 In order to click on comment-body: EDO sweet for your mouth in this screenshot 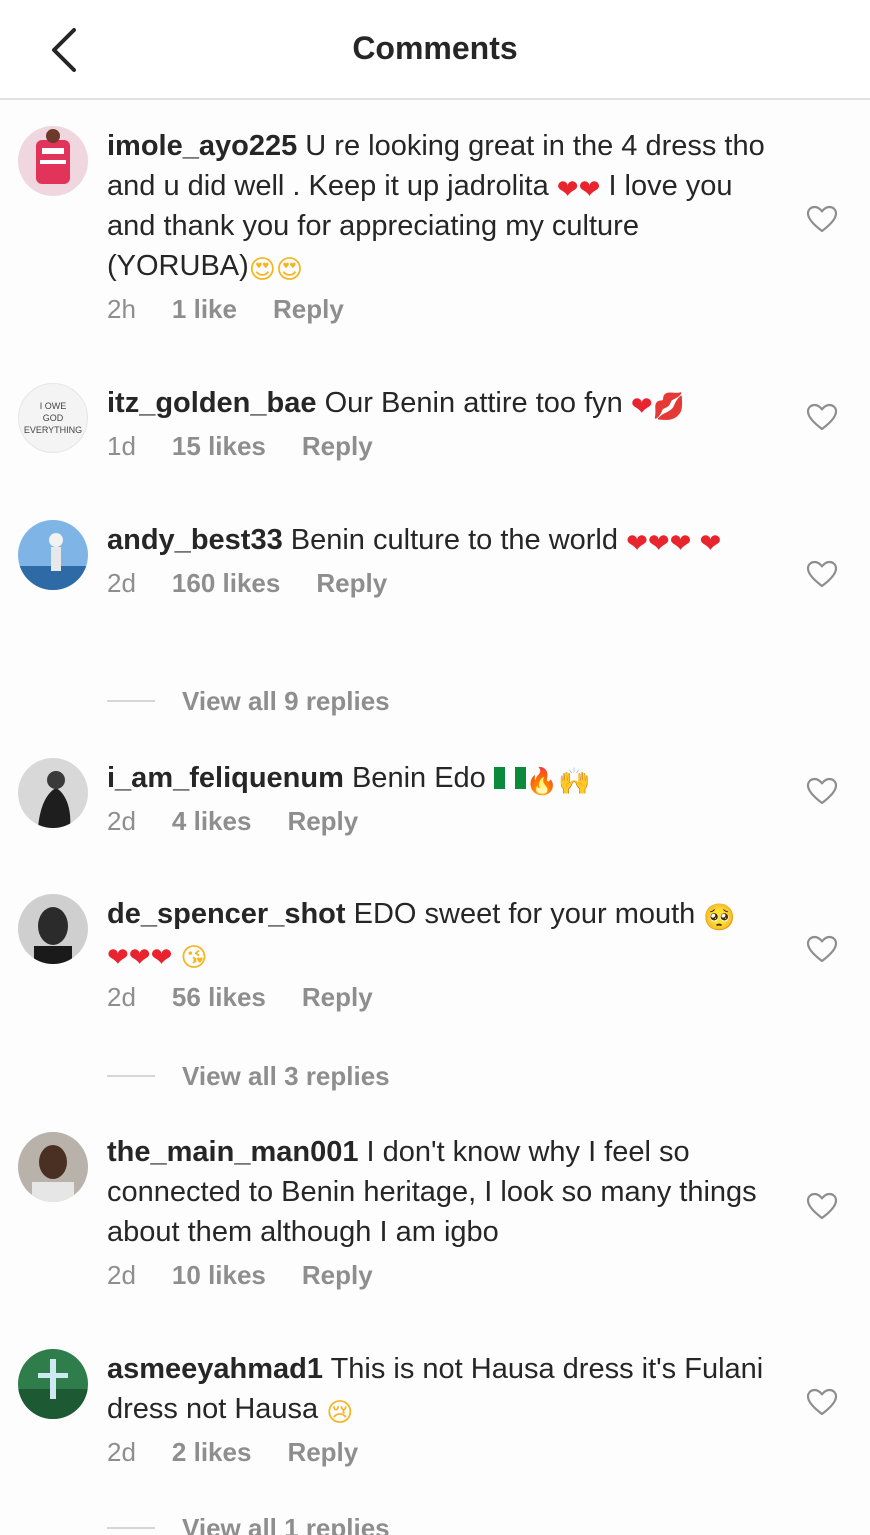, I will do `click(524, 914)`.